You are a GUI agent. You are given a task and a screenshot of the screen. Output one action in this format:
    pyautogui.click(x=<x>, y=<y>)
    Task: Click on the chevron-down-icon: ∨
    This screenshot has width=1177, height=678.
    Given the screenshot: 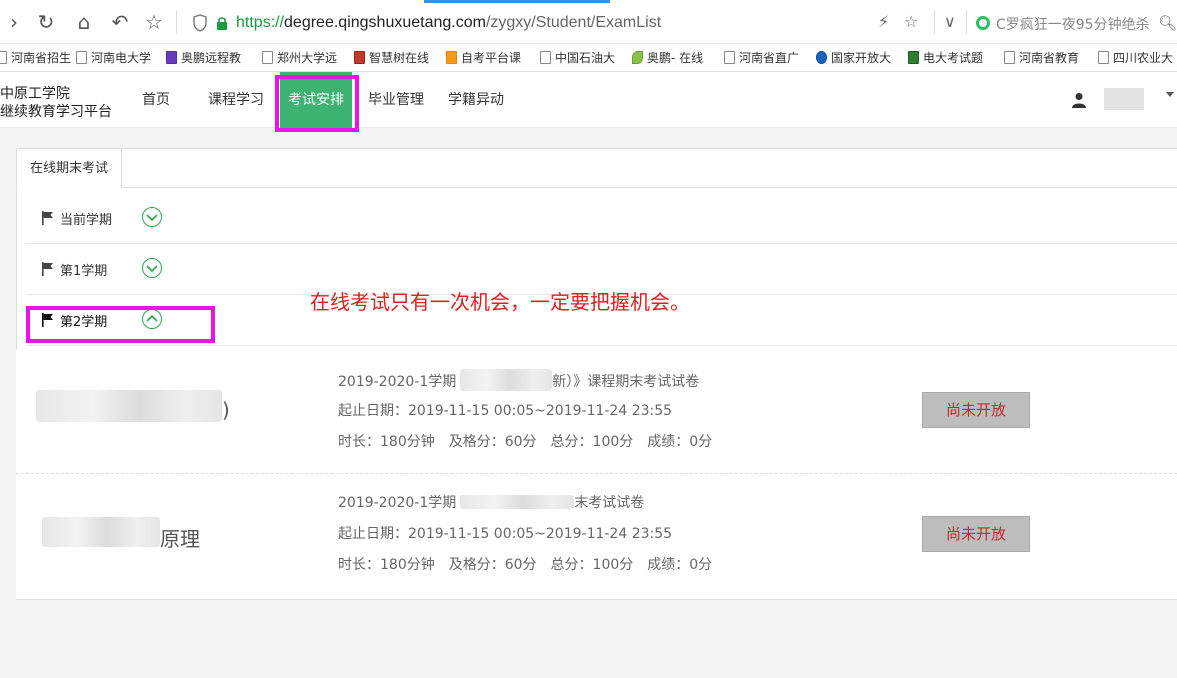 What is the action you would take?
    pyautogui.click(x=950, y=21)
    